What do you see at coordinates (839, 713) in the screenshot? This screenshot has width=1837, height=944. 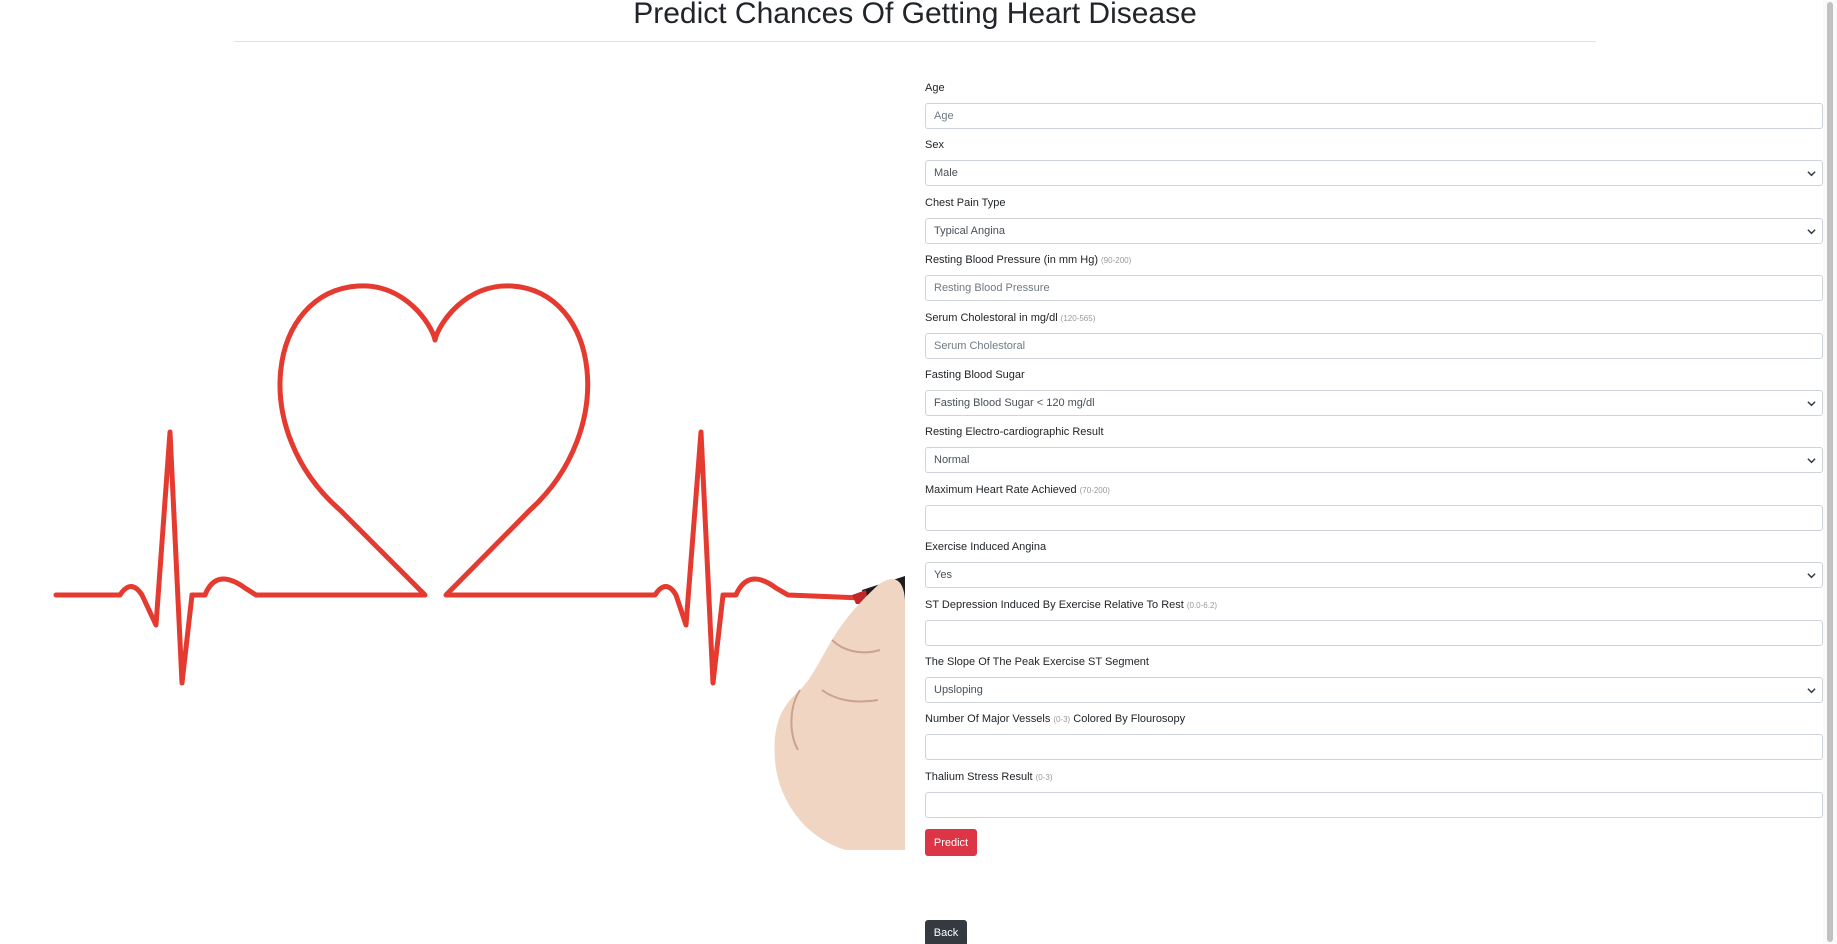 I see `marker-pen-icon` at bounding box center [839, 713].